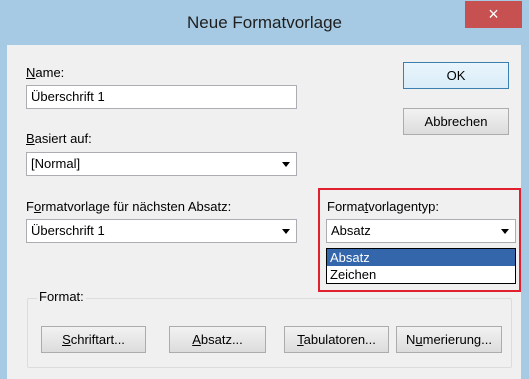 The height and width of the screenshot is (379, 529). Describe the element at coordinates (56, 163) in the screenshot. I see `based-on-value: [Normal]` at that location.